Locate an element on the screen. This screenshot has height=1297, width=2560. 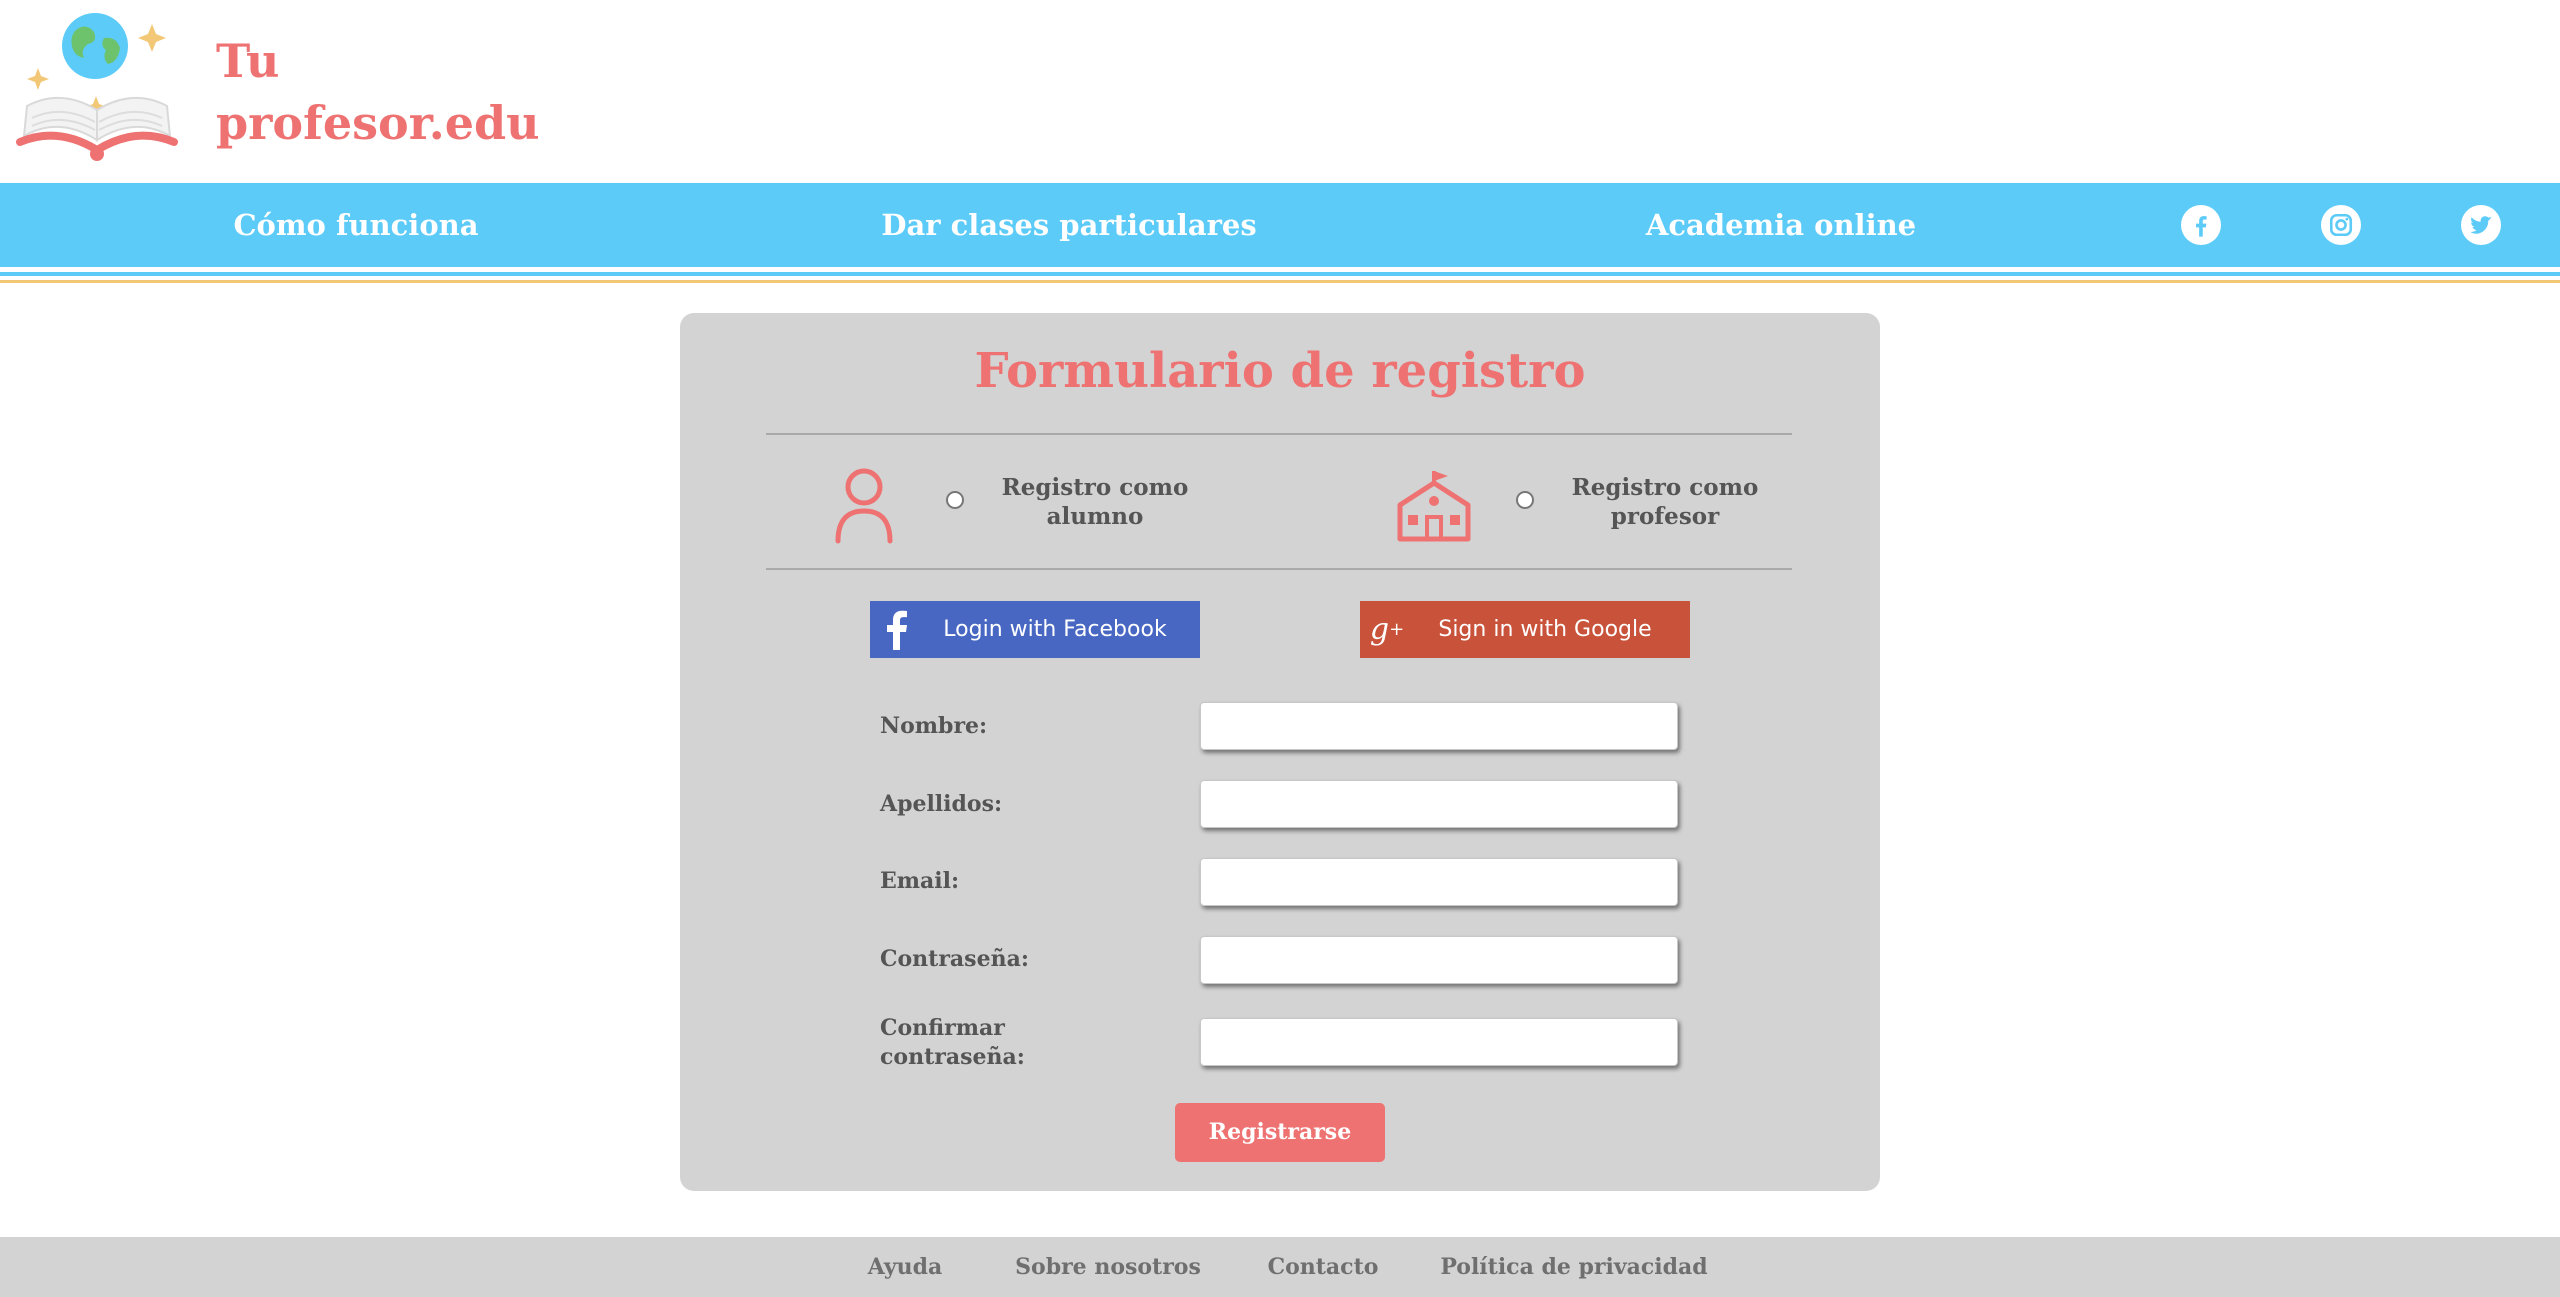
nombre-field is located at coordinates (1439, 726).